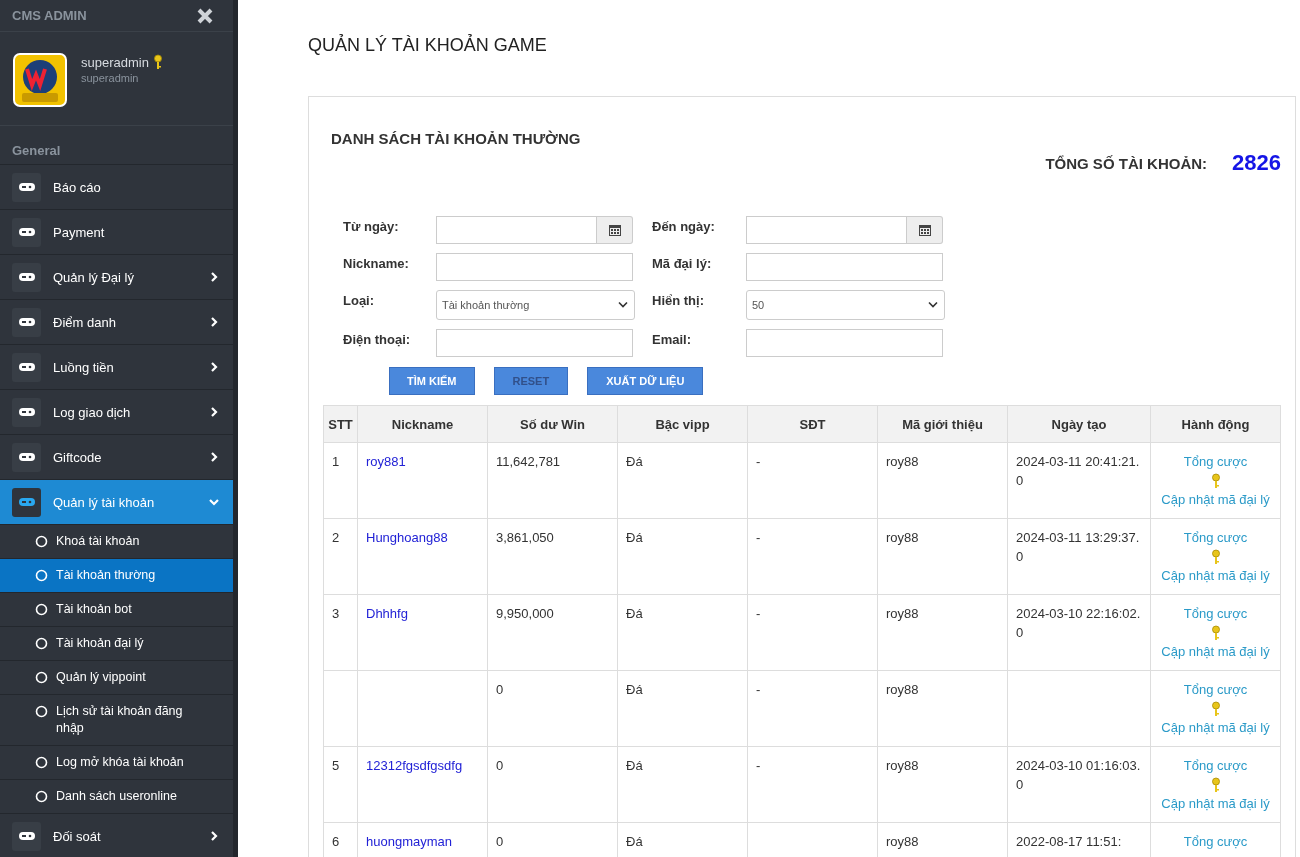  I want to click on column-header: Số dư Win, so click(552, 424).